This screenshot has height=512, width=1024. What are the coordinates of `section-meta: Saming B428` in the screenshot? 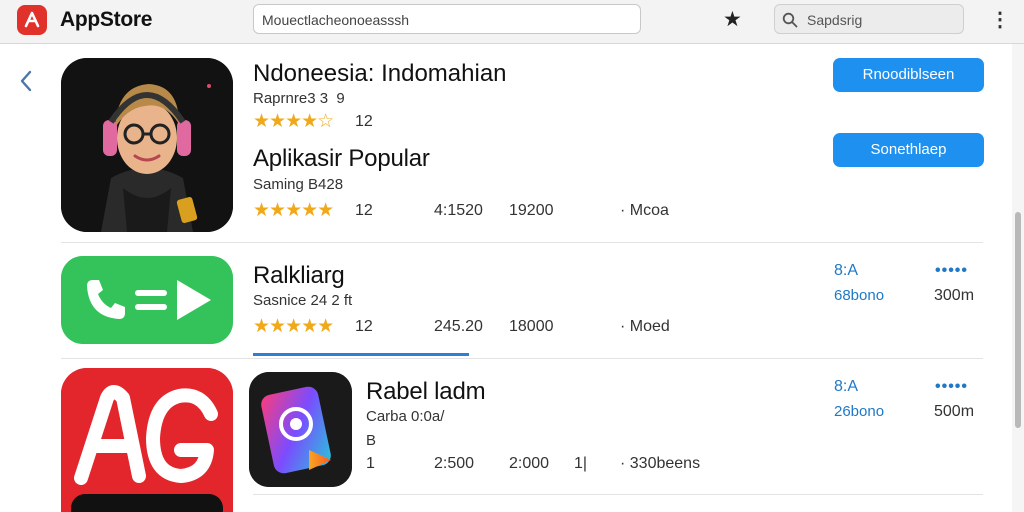 It's located at (298, 184).